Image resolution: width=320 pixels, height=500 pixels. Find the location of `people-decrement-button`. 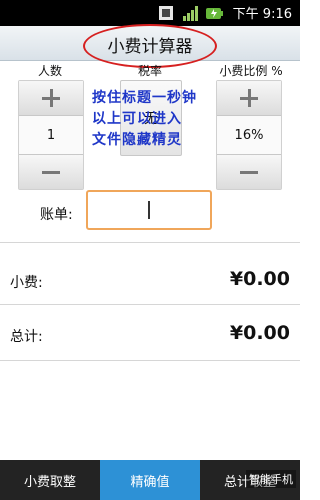

people-decrement-button is located at coordinates (51, 171).